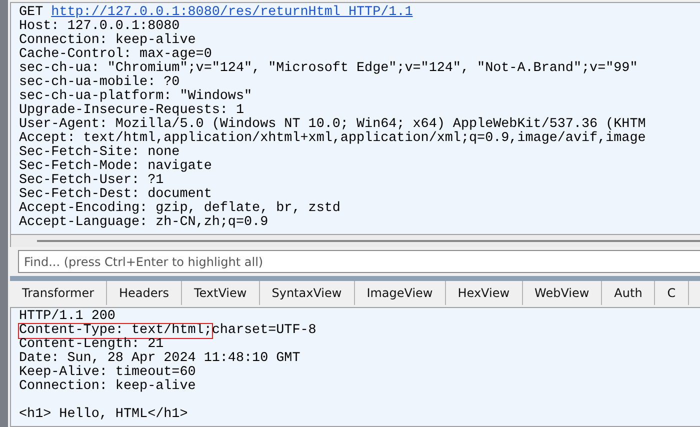 This screenshot has height=427, width=700. Describe the element at coordinates (100, 83) in the screenshot. I see `header-line: sec-ch-ua-mobile: ?0` at that location.